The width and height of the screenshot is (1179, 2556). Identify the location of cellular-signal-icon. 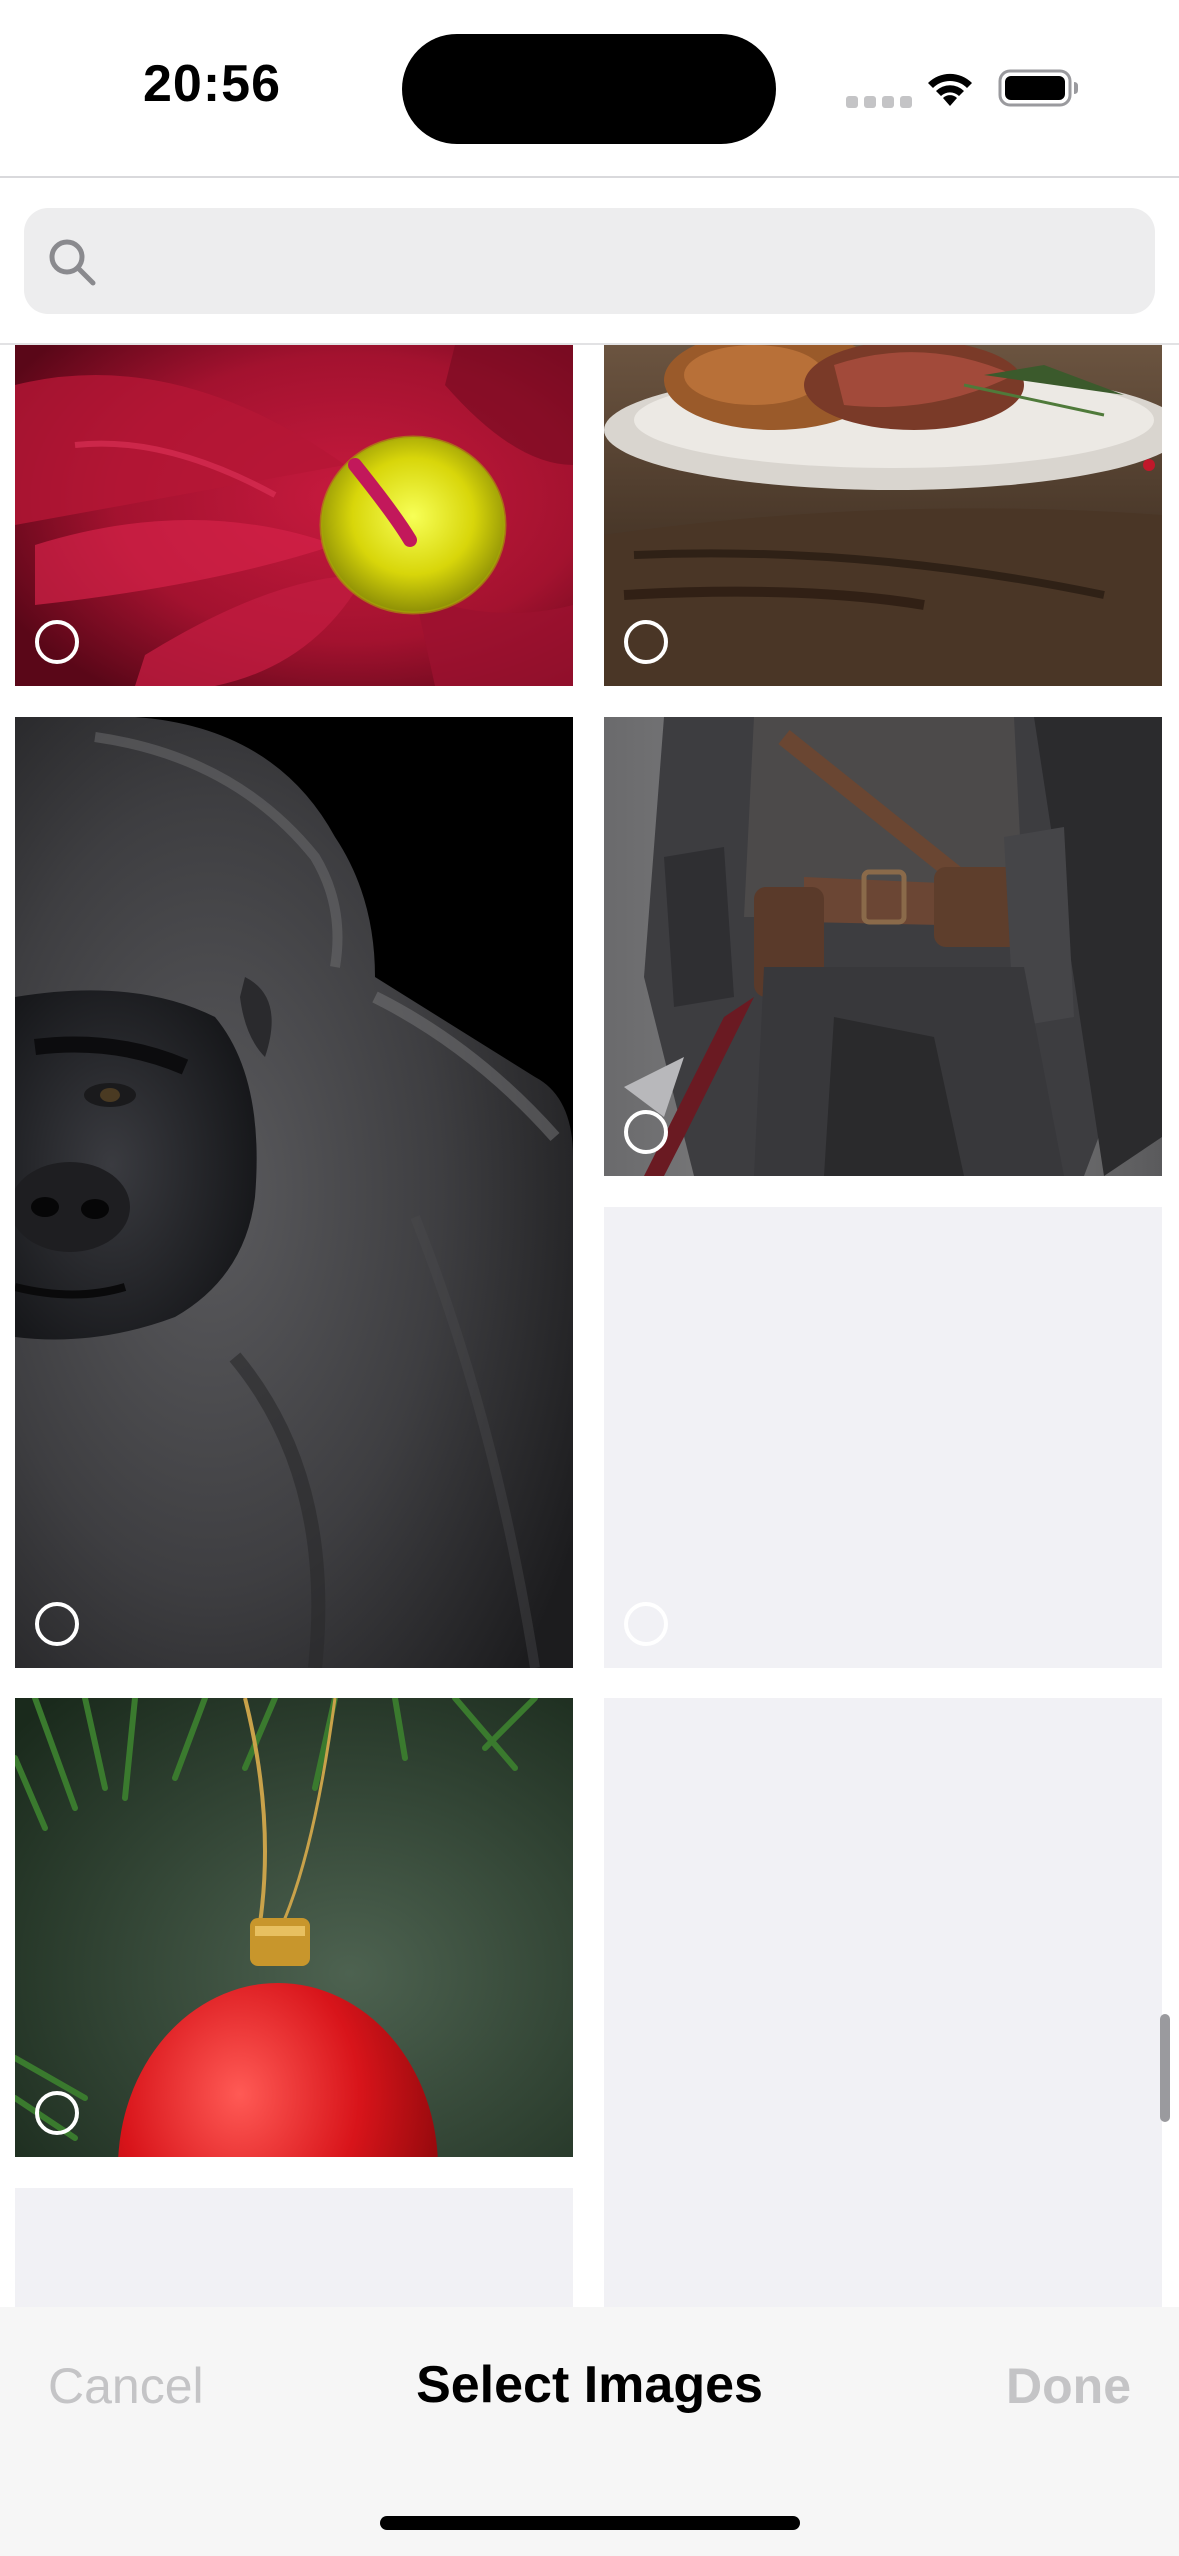
(879, 102).